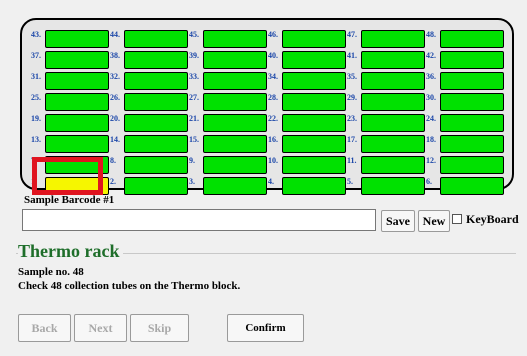 This screenshot has height=356, width=527. Describe the element at coordinates (398, 221) in the screenshot. I see `save-button: Save` at that location.